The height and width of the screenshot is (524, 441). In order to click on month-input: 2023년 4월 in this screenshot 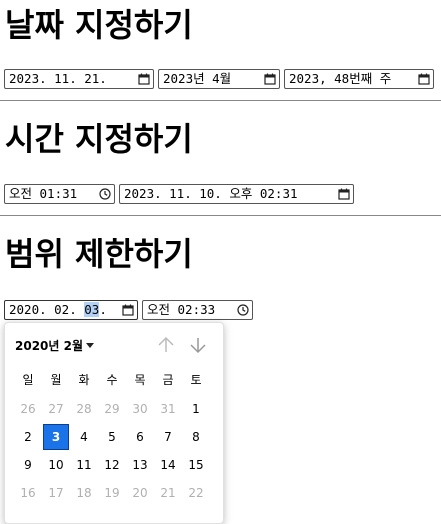, I will do `click(219, 79)`.